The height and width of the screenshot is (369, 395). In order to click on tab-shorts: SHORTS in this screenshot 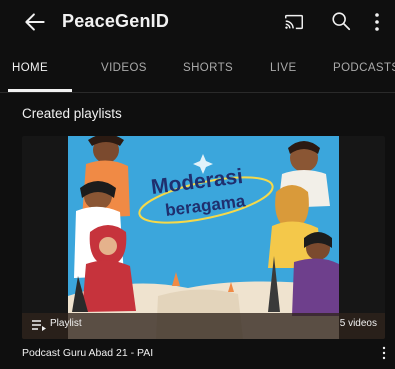, I will do `click(208, 68)`.